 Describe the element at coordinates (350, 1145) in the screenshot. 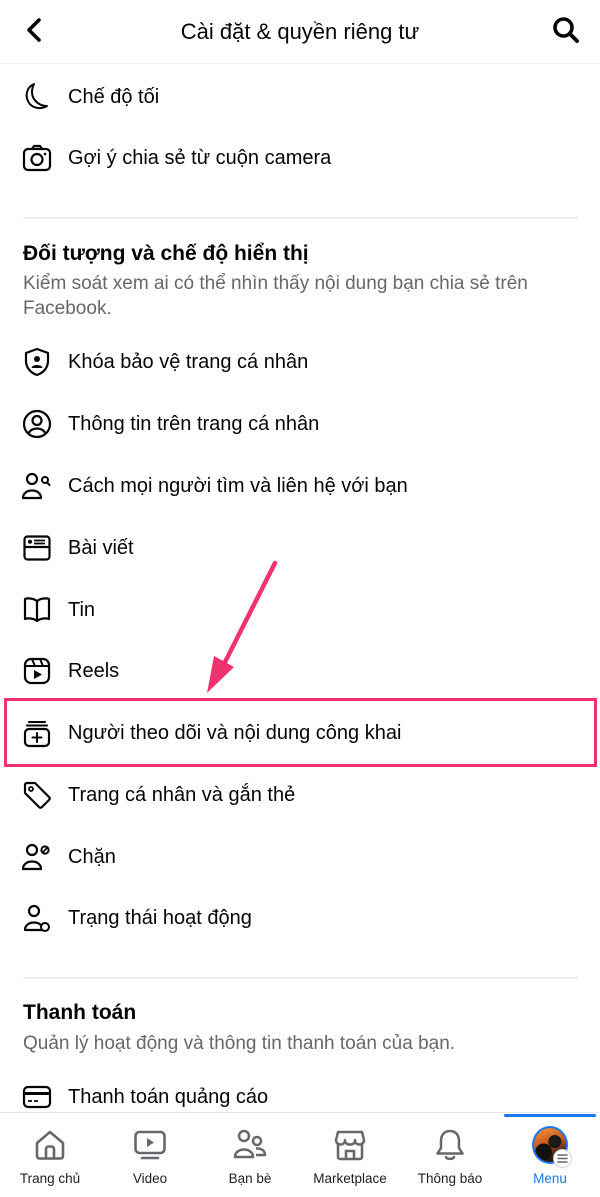

I see `marketplace-icon` at that location.